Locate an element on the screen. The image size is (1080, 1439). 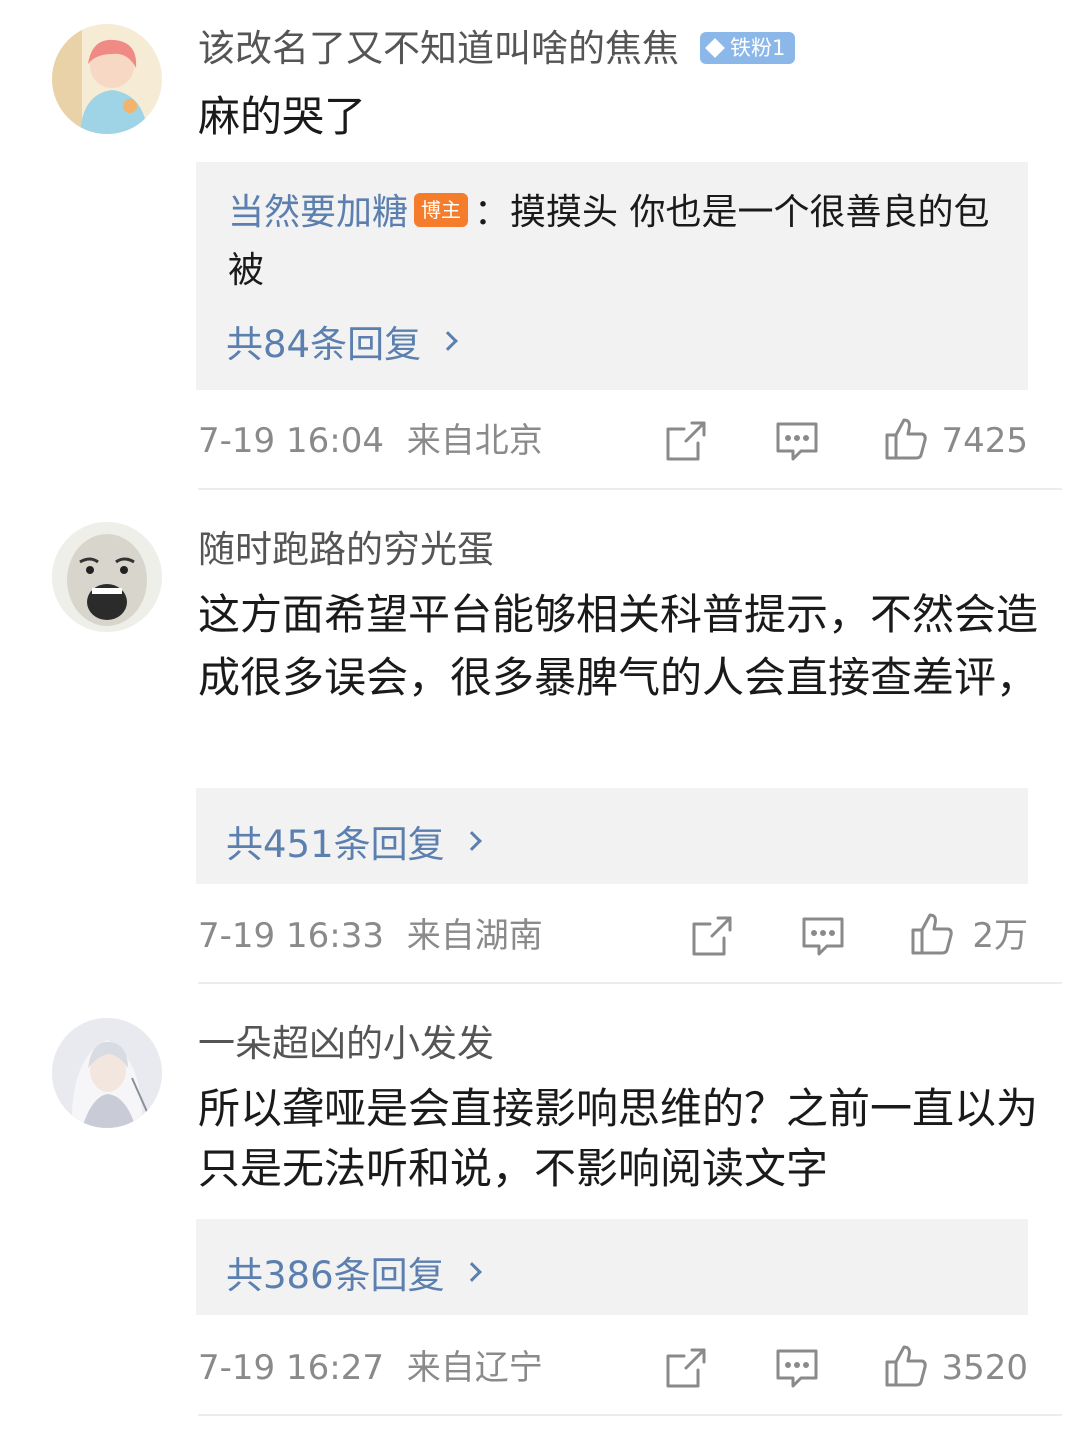
username: 该改名了又不知道叫啥的焦焦 is located at coordinates (438, 49).